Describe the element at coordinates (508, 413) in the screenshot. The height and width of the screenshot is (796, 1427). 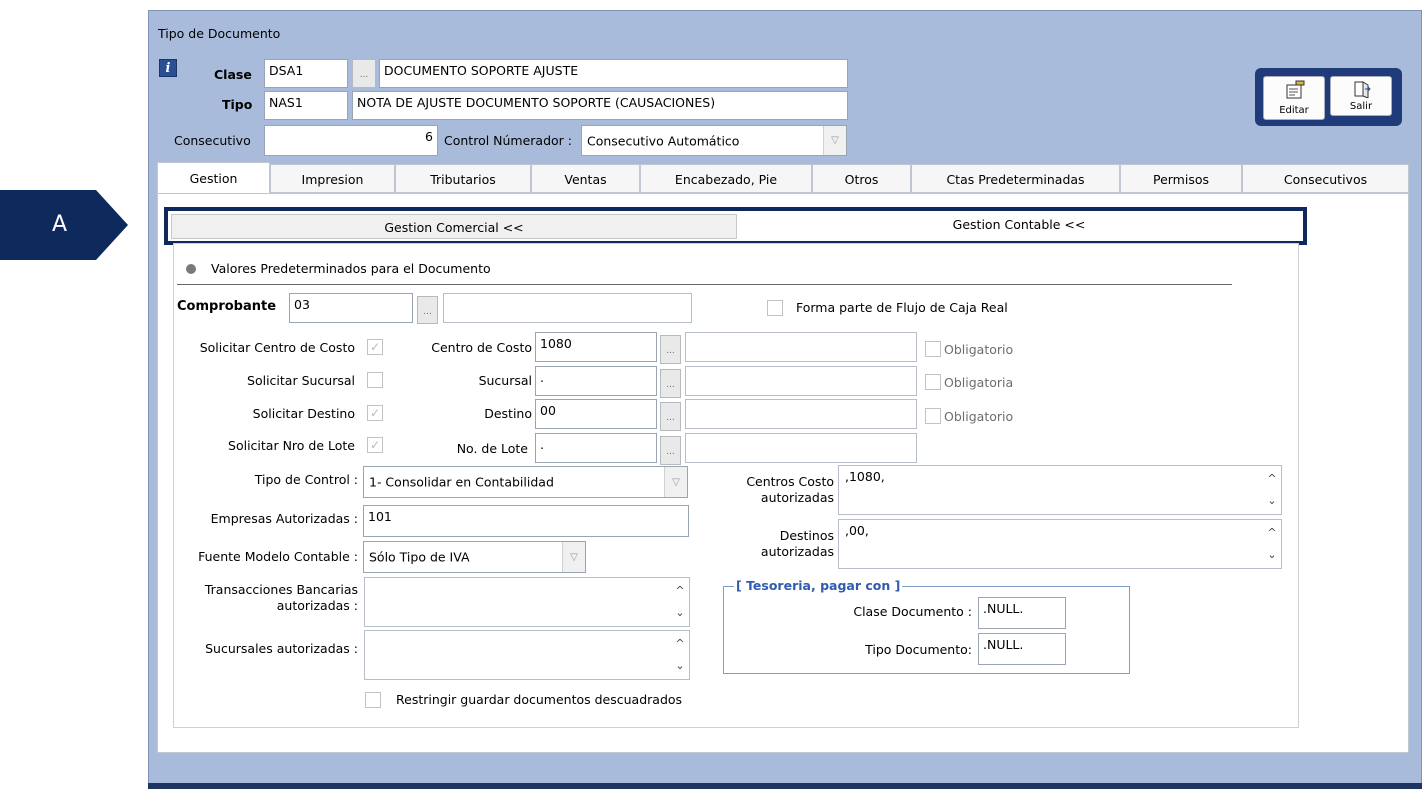
I see `destino-label: Destino` at that location.